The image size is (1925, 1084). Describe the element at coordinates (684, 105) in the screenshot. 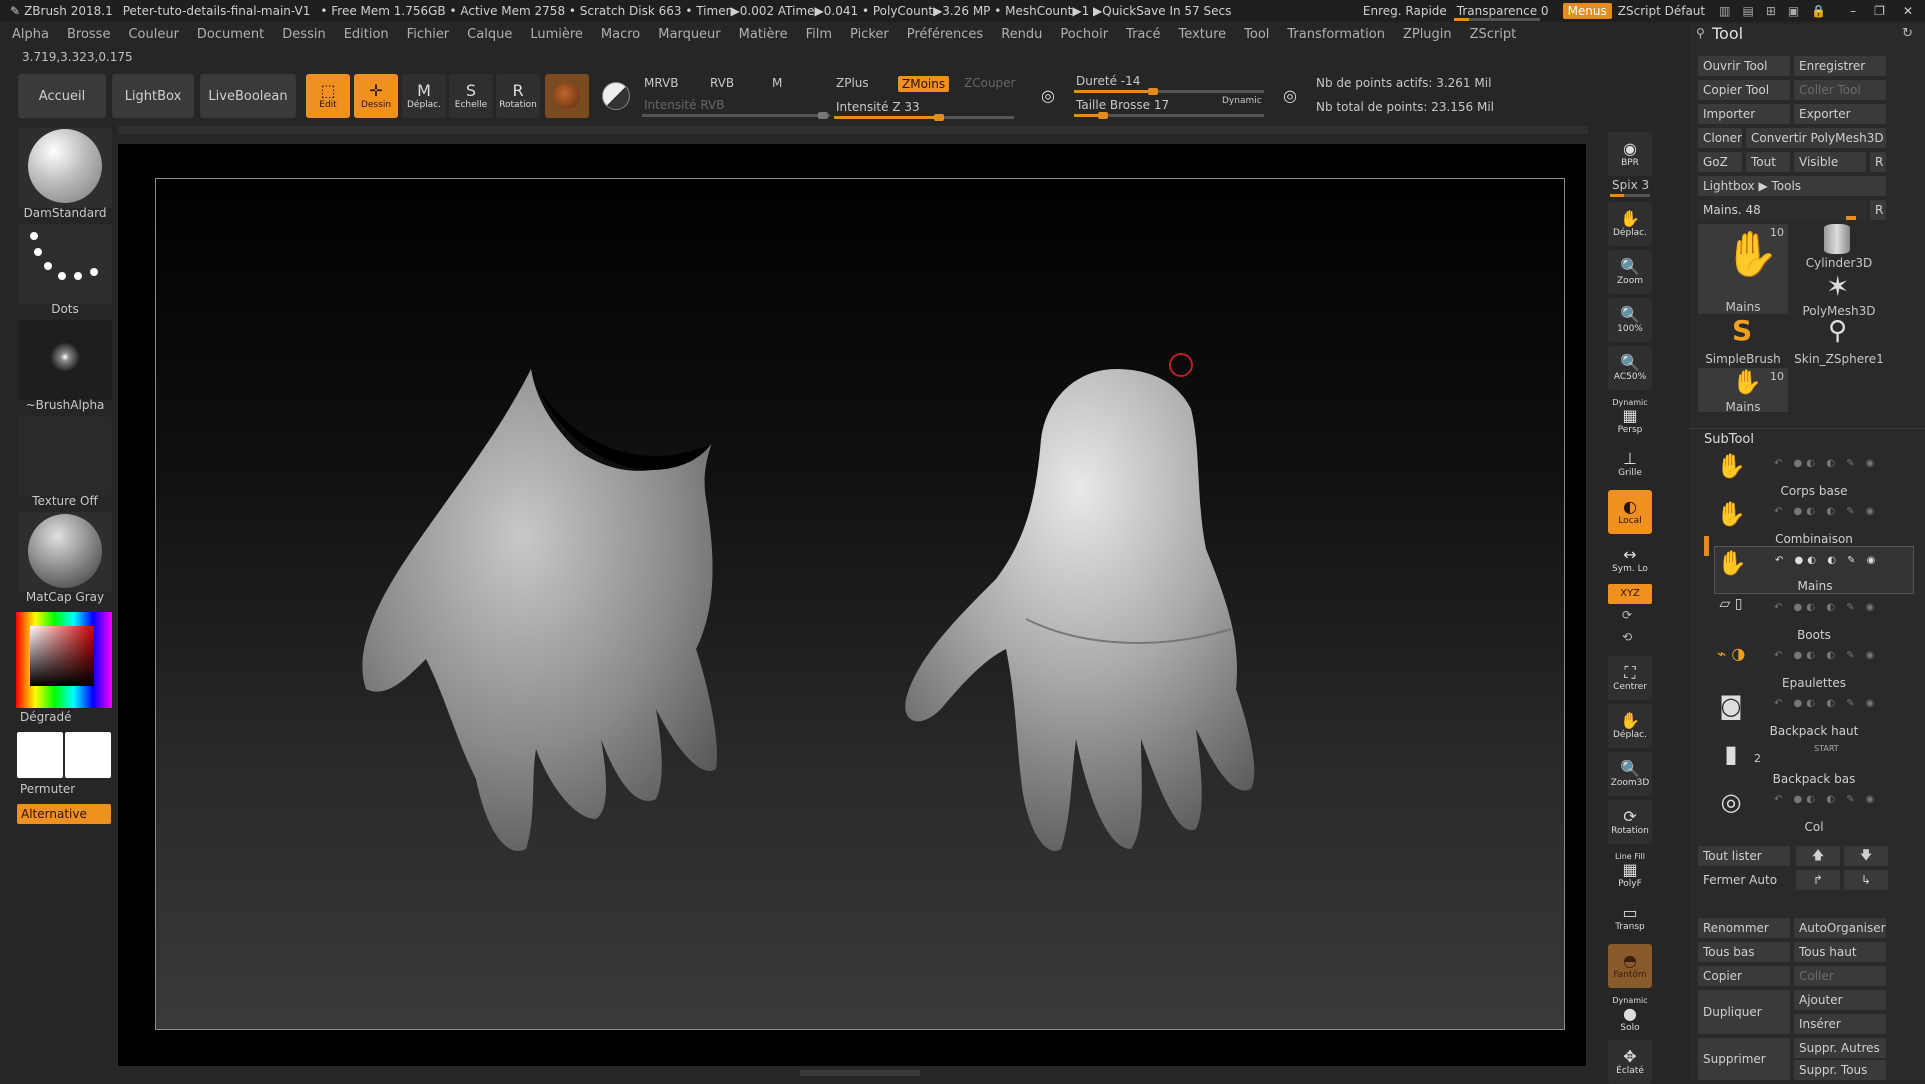

I see `intensite-rvb-slider: Intensité RVB` at that location.